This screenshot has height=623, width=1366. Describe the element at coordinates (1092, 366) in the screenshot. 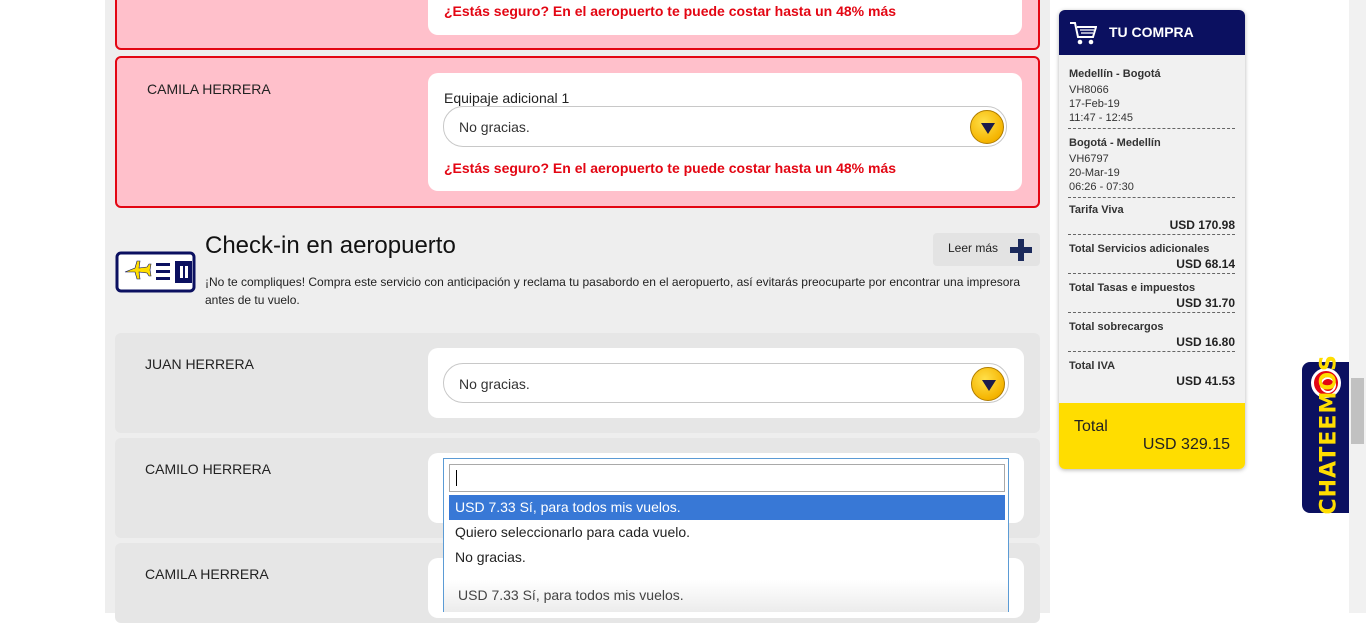

I see `summary-line-label: Total IVA` at that location.